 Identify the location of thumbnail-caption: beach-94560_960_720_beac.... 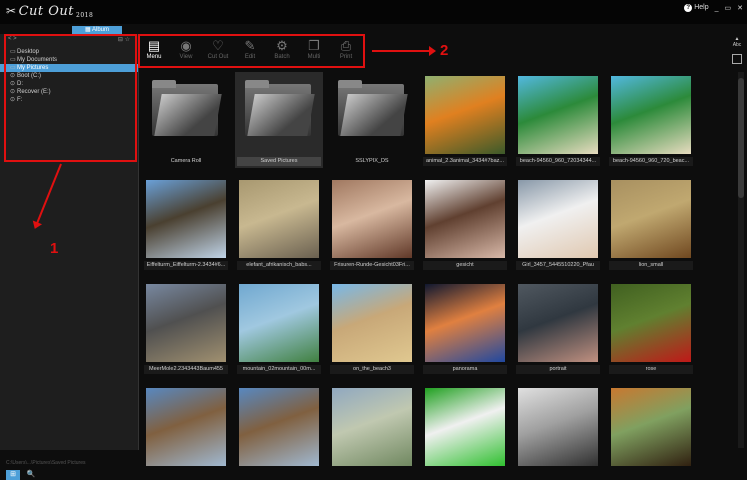
(651, 161).